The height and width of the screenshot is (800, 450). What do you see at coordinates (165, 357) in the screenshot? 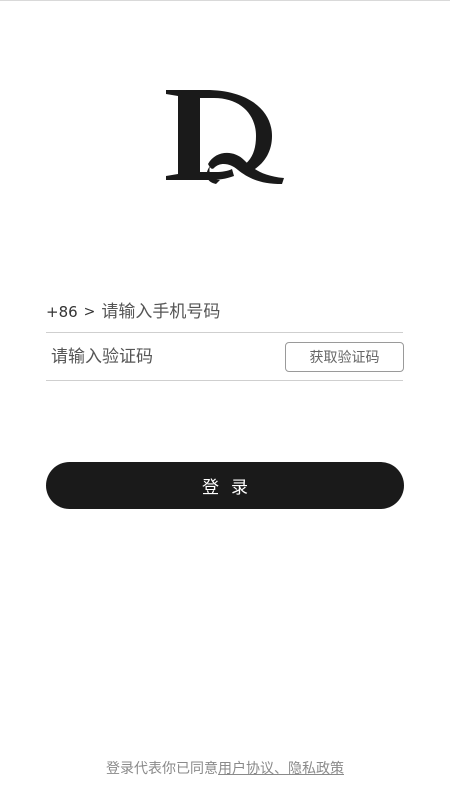
I see `verification-code-input` at bounding box center [165, 357].